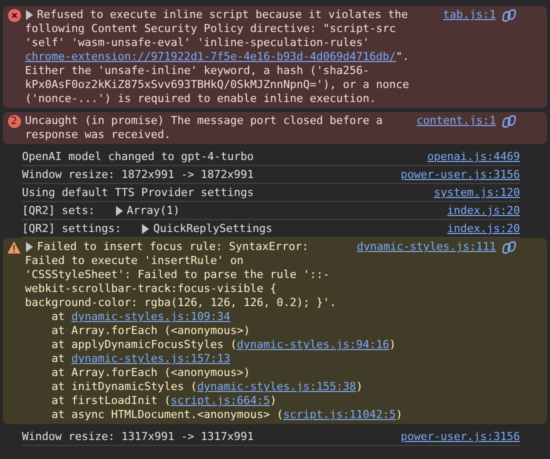 The image size is (550, 459). Describe the element at coordinates (111, 400) in the screenshot. I see `stack-frame-text: at firstLoadInit (` at that location.